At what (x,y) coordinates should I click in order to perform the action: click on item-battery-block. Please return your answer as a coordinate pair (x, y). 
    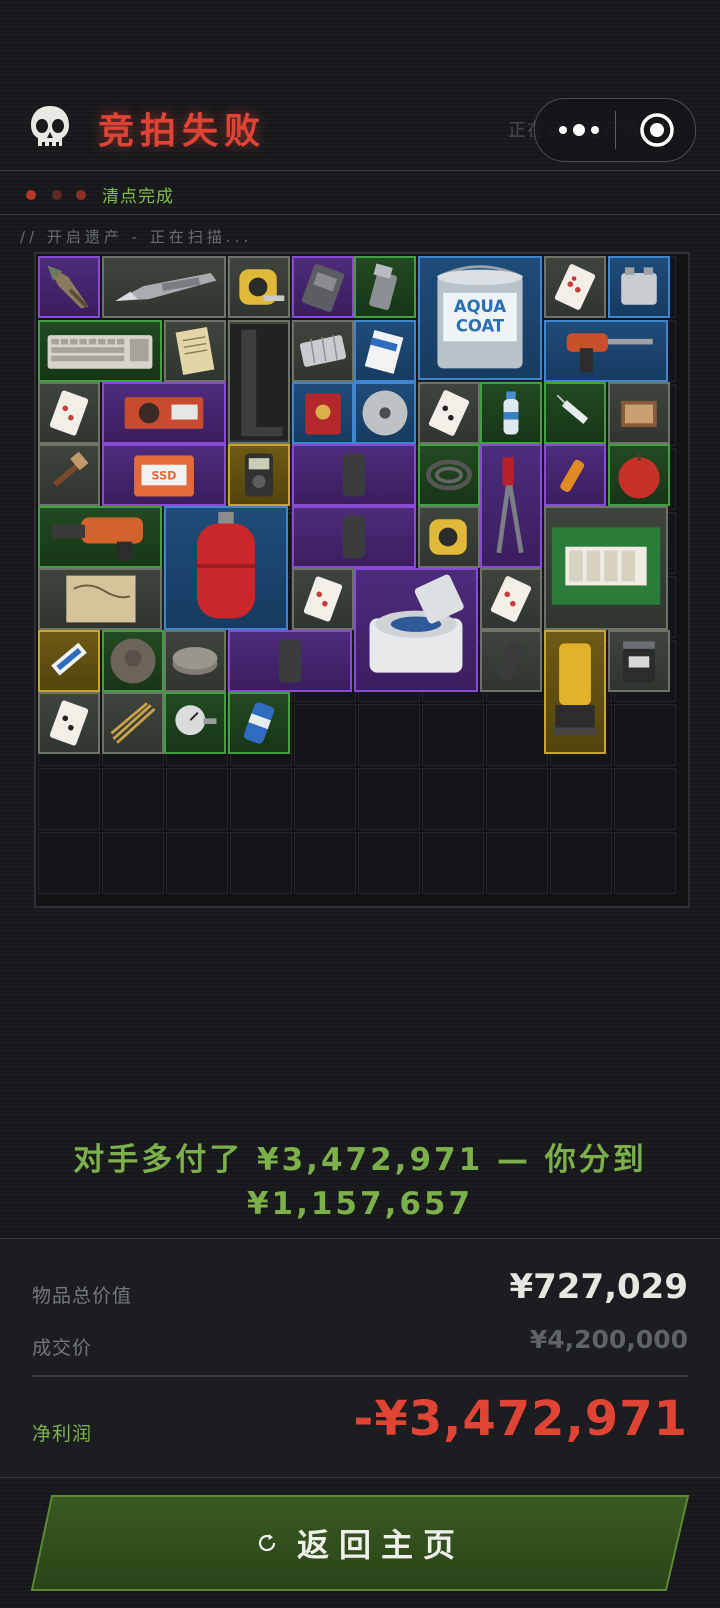
    Looking at the image, I should click on (639, 287).